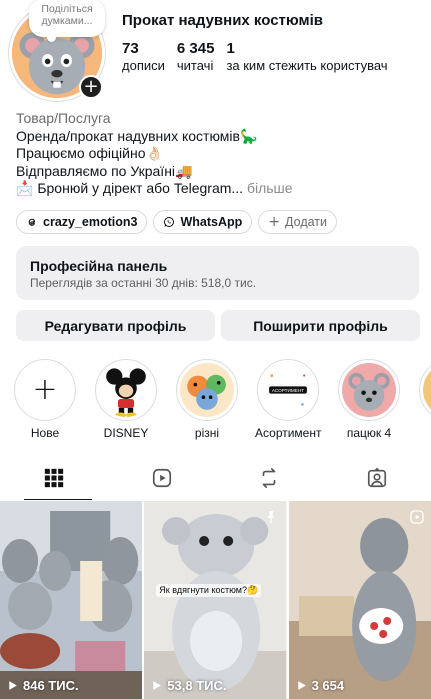 The height and width of the screenshot is (699, 431). I want to click on bio-line: Працюємо офіційно👌🏻, so click(89, 153).